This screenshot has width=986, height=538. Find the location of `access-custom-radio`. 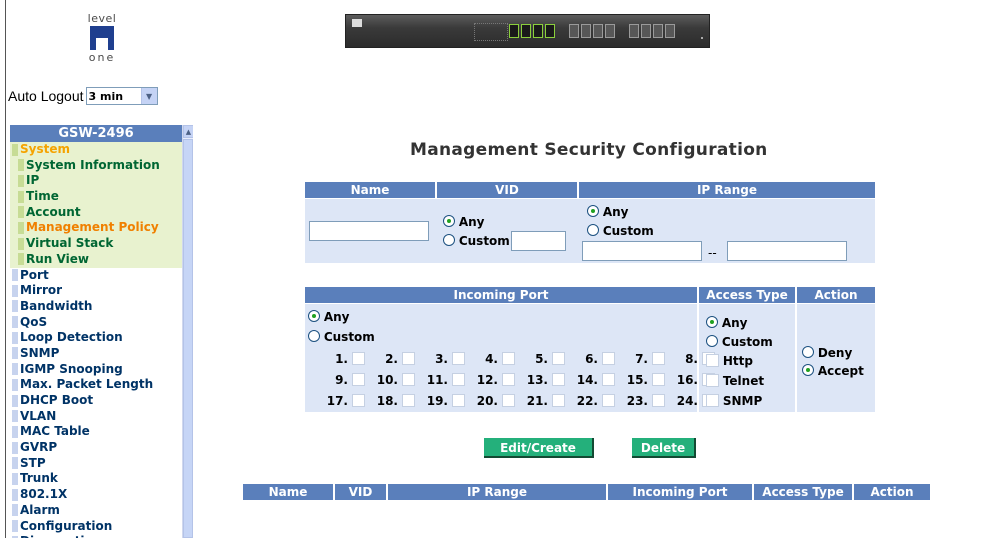

access-custom-radio is located at coordinates (712, 341).